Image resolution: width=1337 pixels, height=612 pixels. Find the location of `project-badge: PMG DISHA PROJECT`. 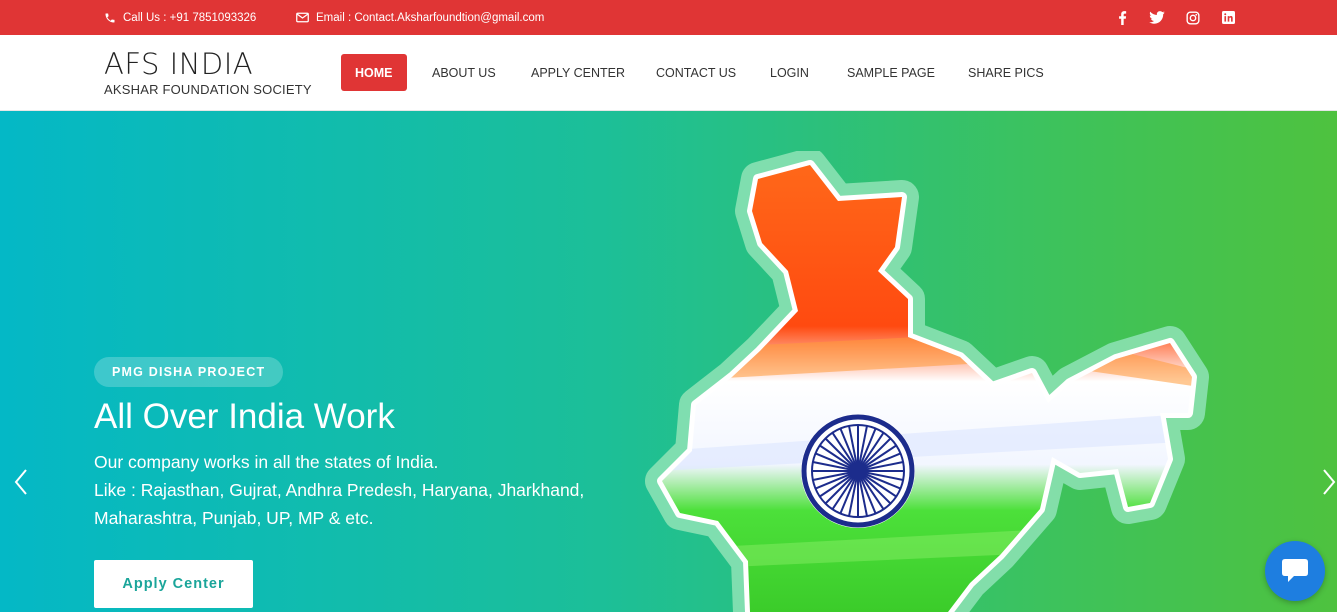

project-badge: PMG DISHA PROJECT is located at coordinates (189, 372).